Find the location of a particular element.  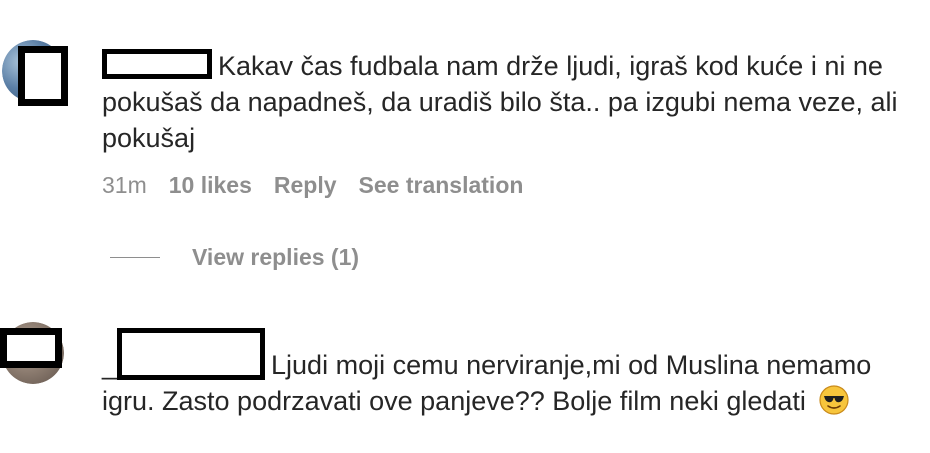

comment-meta: 31m 10 likes Reply See translation is located at coordinates (312, 185).